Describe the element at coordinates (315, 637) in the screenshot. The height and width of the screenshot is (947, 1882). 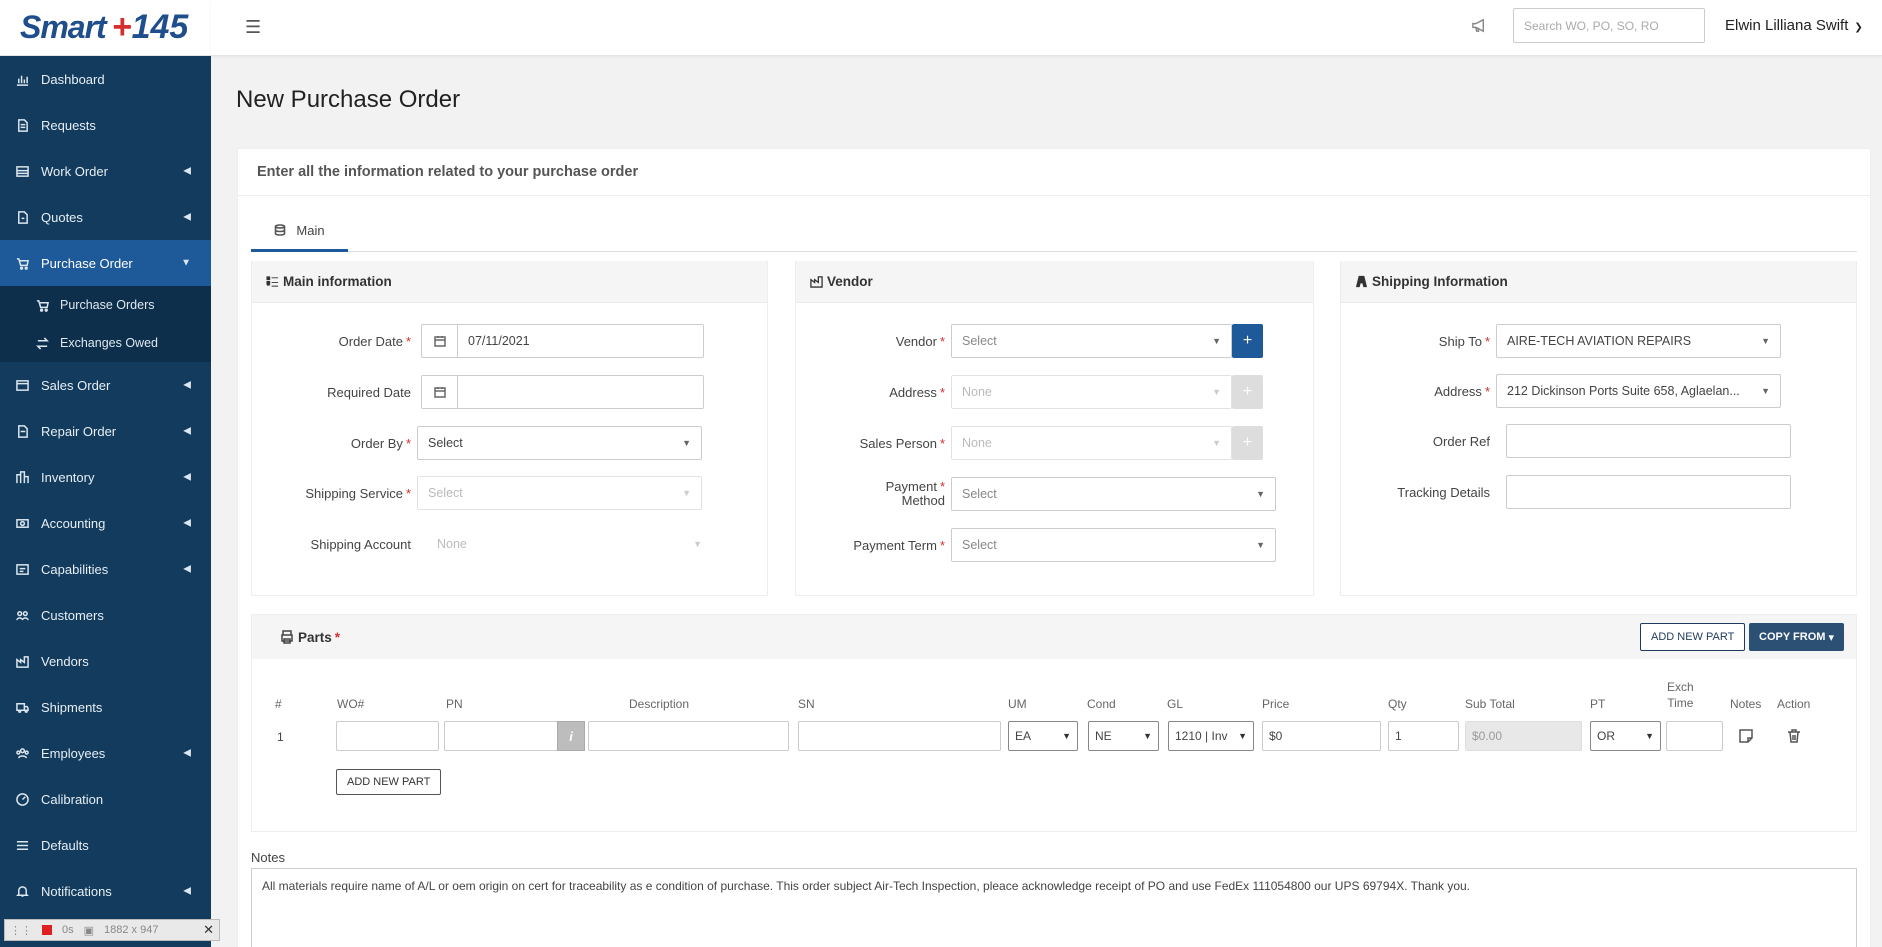
I see `parts-title: Parts` at that location.